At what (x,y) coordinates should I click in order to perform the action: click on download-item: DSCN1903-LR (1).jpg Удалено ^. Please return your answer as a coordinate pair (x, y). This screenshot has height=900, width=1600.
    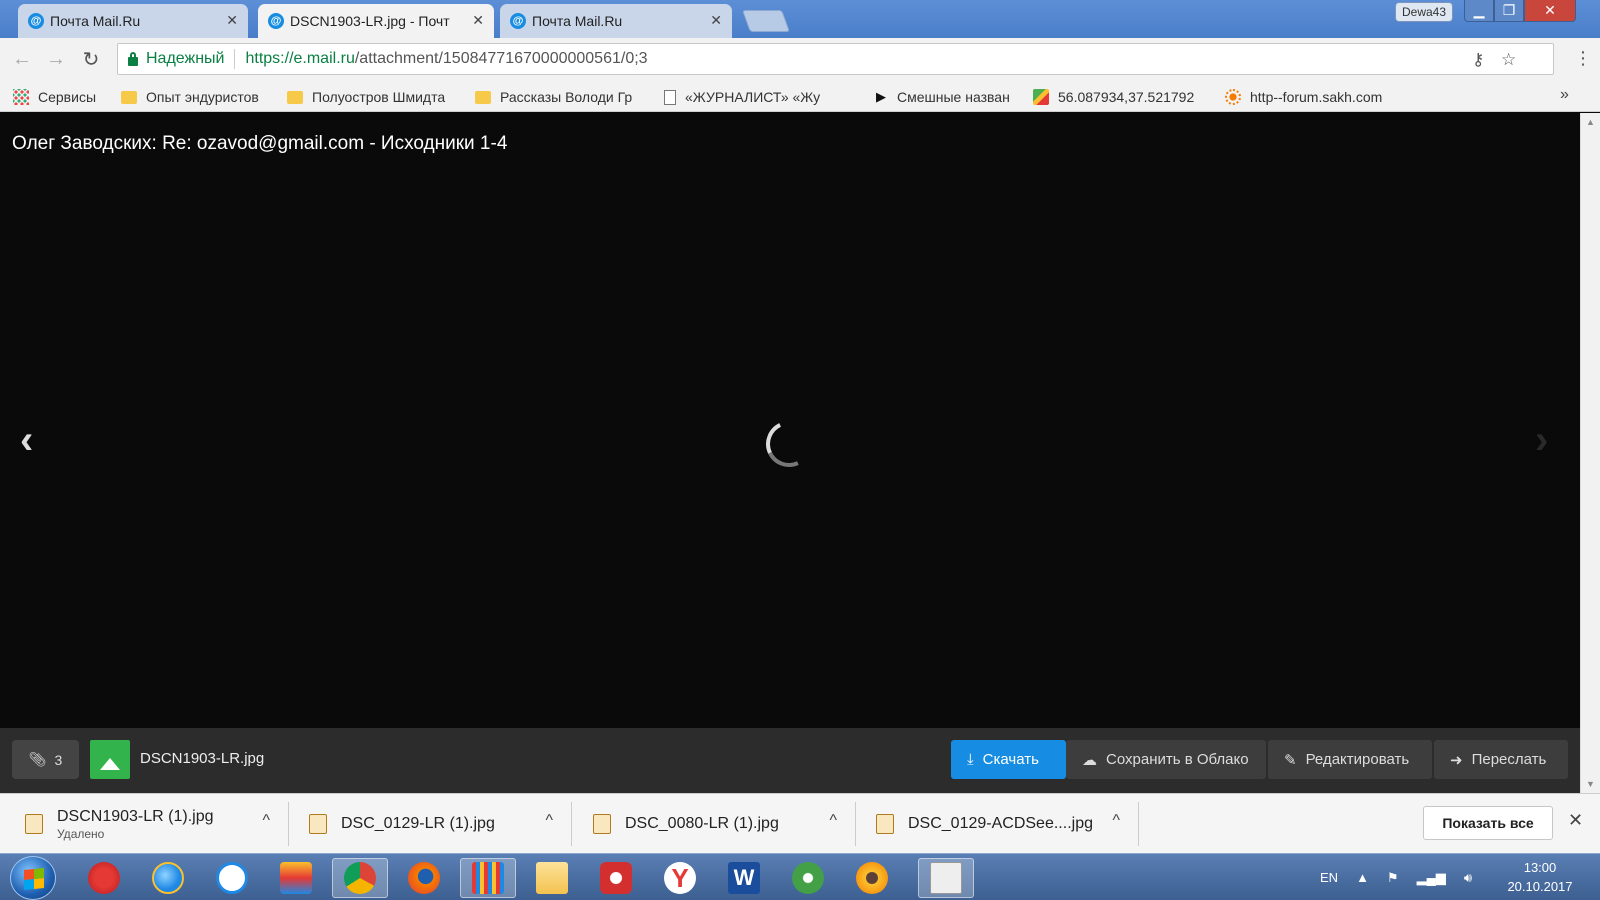
    Looking at the image, I should click on (147, 824).